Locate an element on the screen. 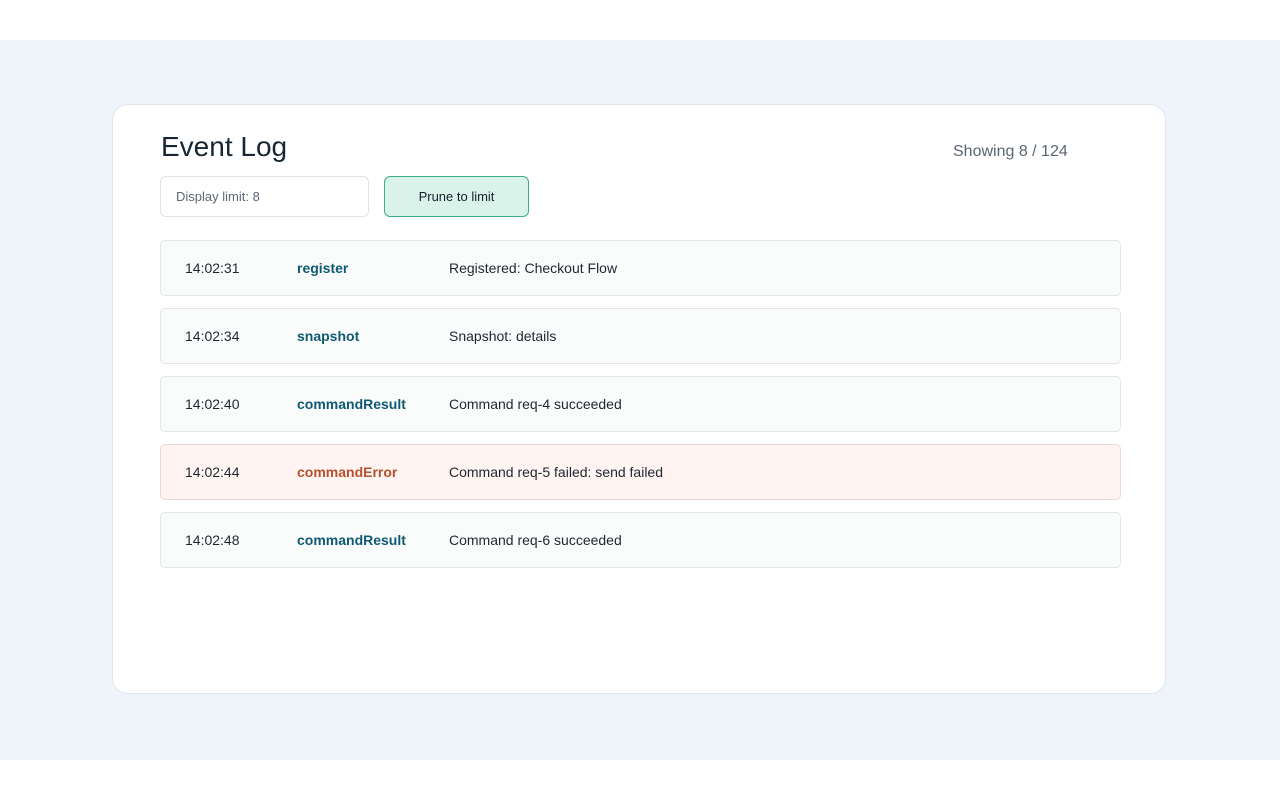 The height and width of the screenshot is (800, 1280). event-time: 14:02:48 is located at coordinates (212, 540).